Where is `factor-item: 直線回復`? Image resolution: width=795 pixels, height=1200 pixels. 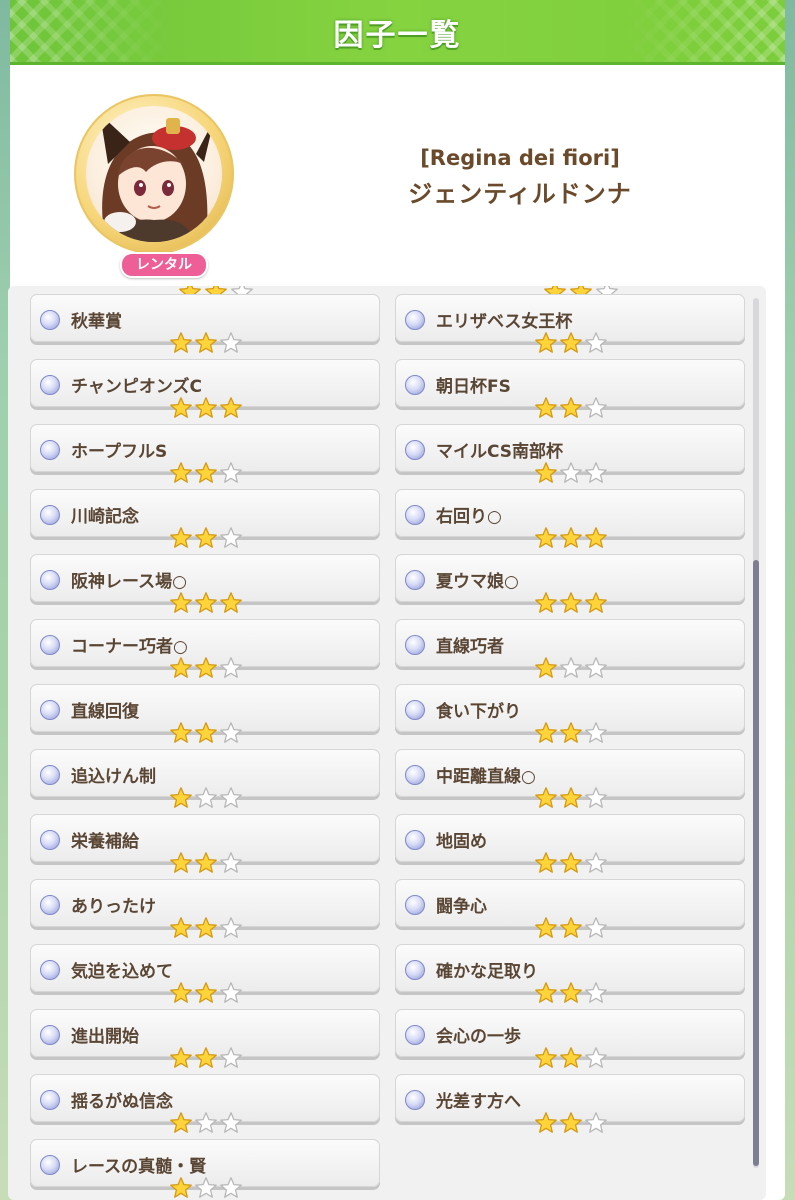
factor-item: 直線回復 is located at coordinates (205, 713).